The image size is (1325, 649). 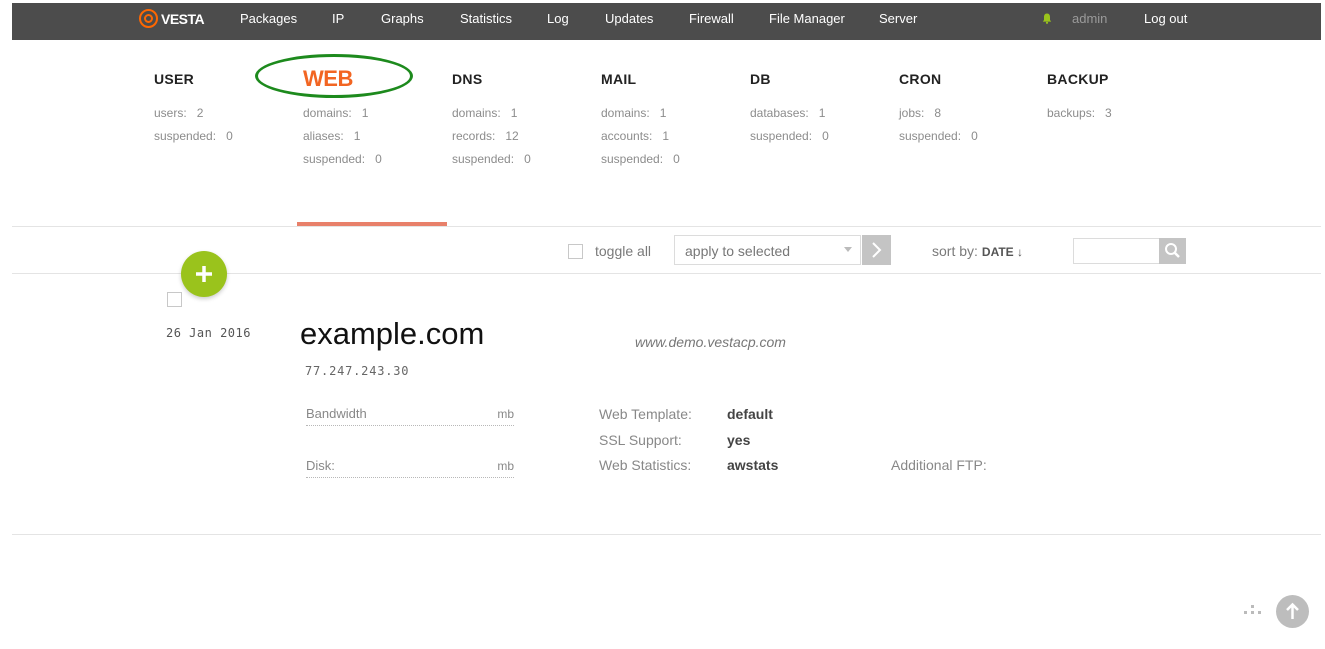 What do you see at coordinates (750, 414) in the screenshot?
I see `web-template-value: default` at bounding box center [750, 414].